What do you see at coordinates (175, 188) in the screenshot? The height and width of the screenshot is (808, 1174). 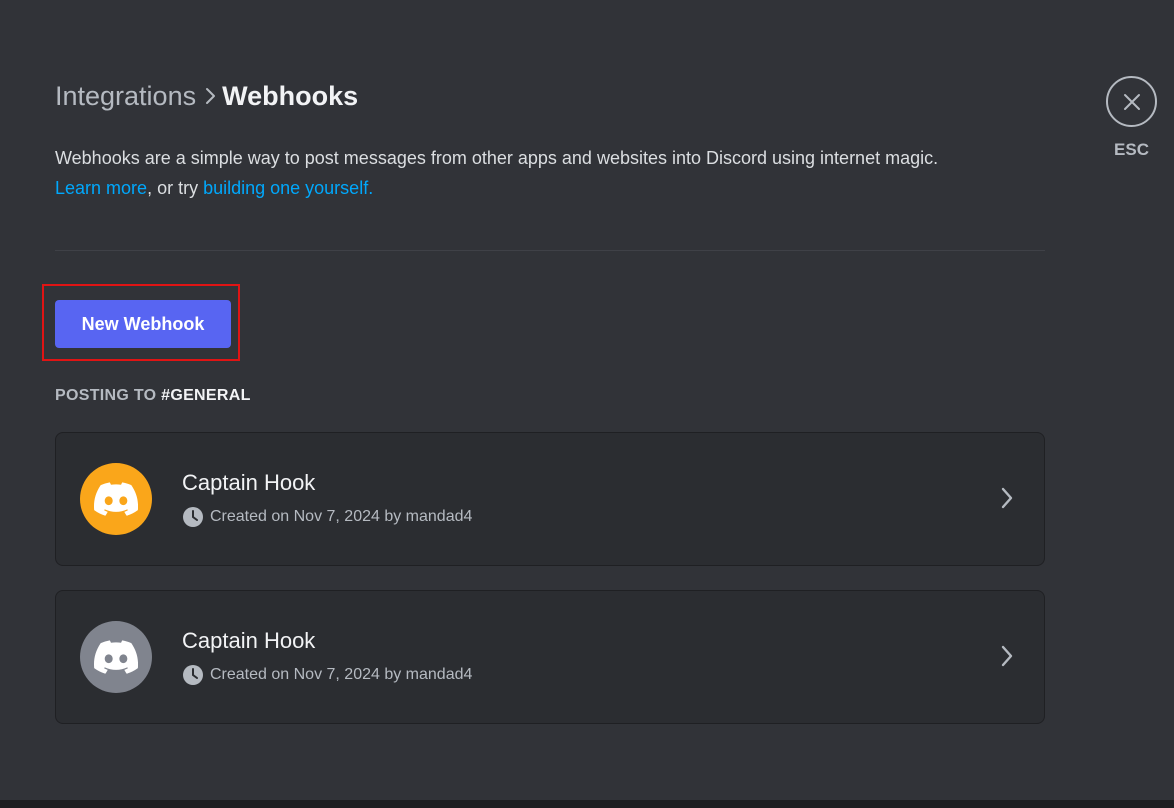 I see `description-connector: , or try` at bounding box center [175, 188].